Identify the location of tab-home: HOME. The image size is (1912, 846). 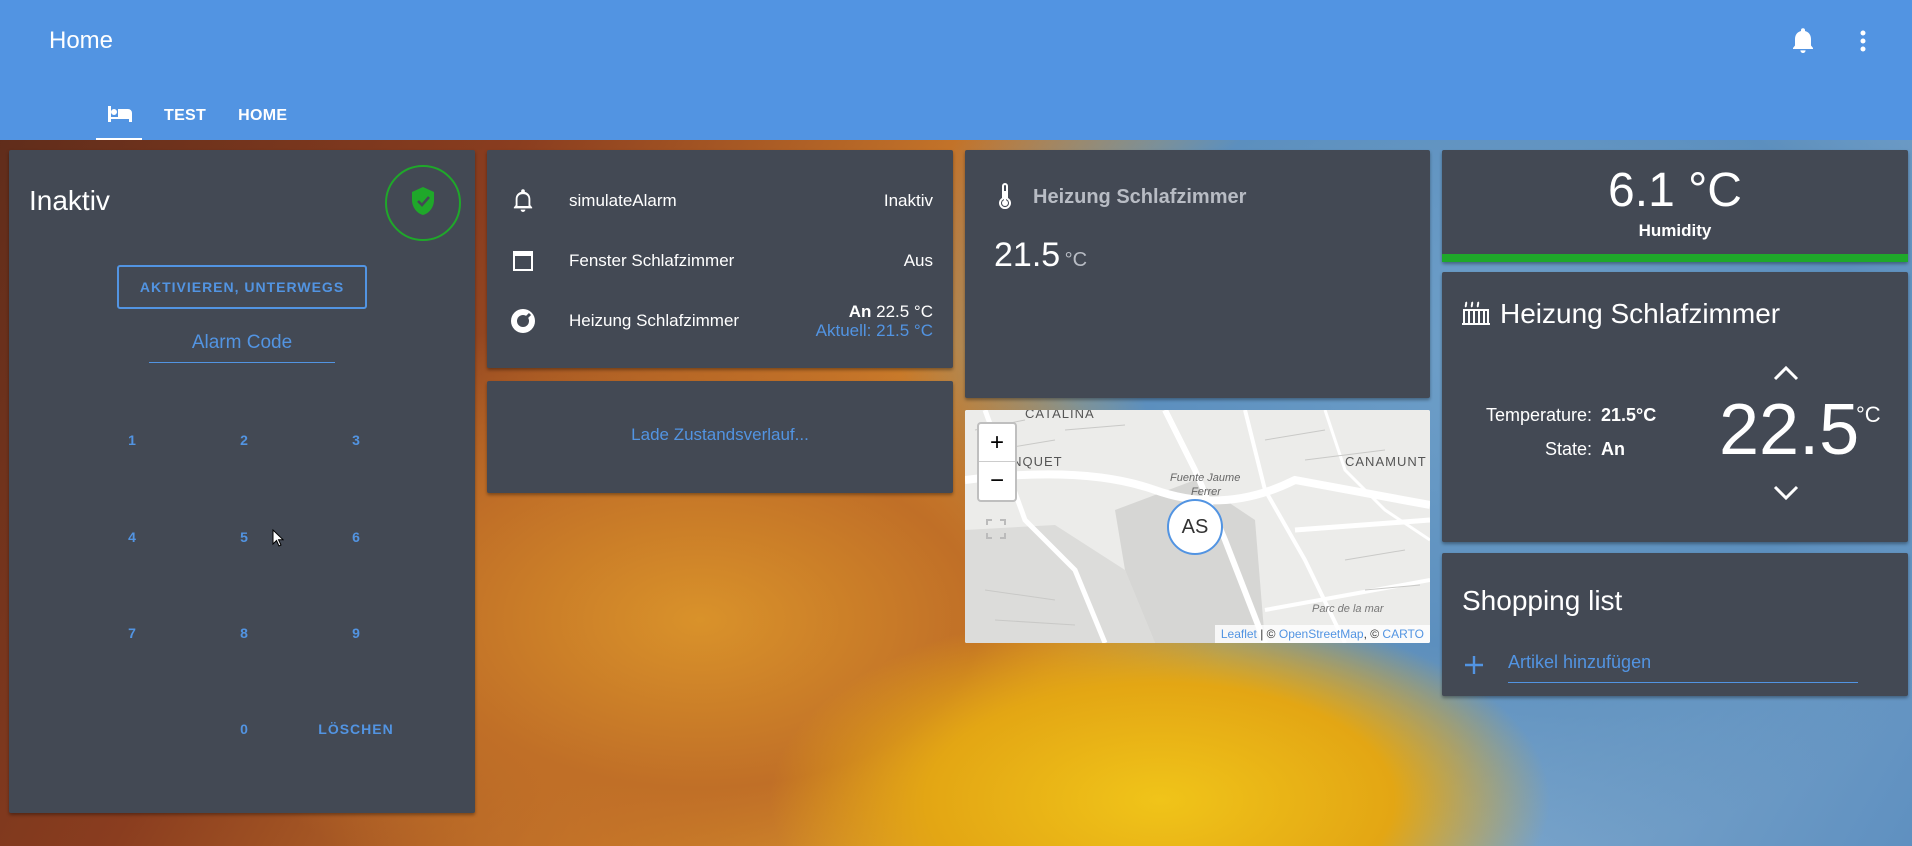
(262, 116).